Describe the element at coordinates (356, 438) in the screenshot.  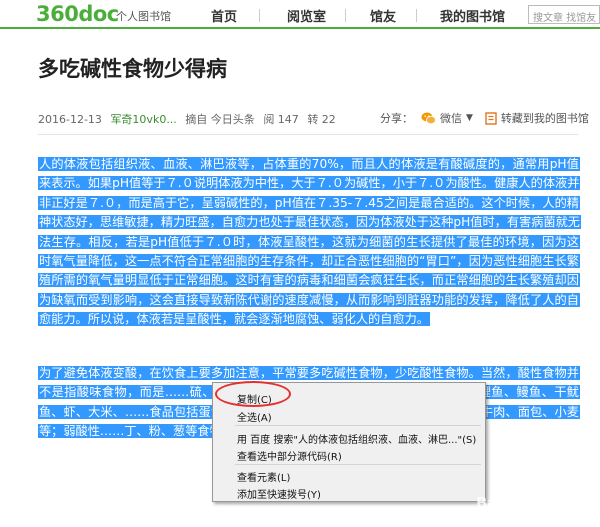
I see `menu-item-search-baidu: 用 百度 搜索"人的体液包括组织液、血液、淋巴..."(S)` at that location.